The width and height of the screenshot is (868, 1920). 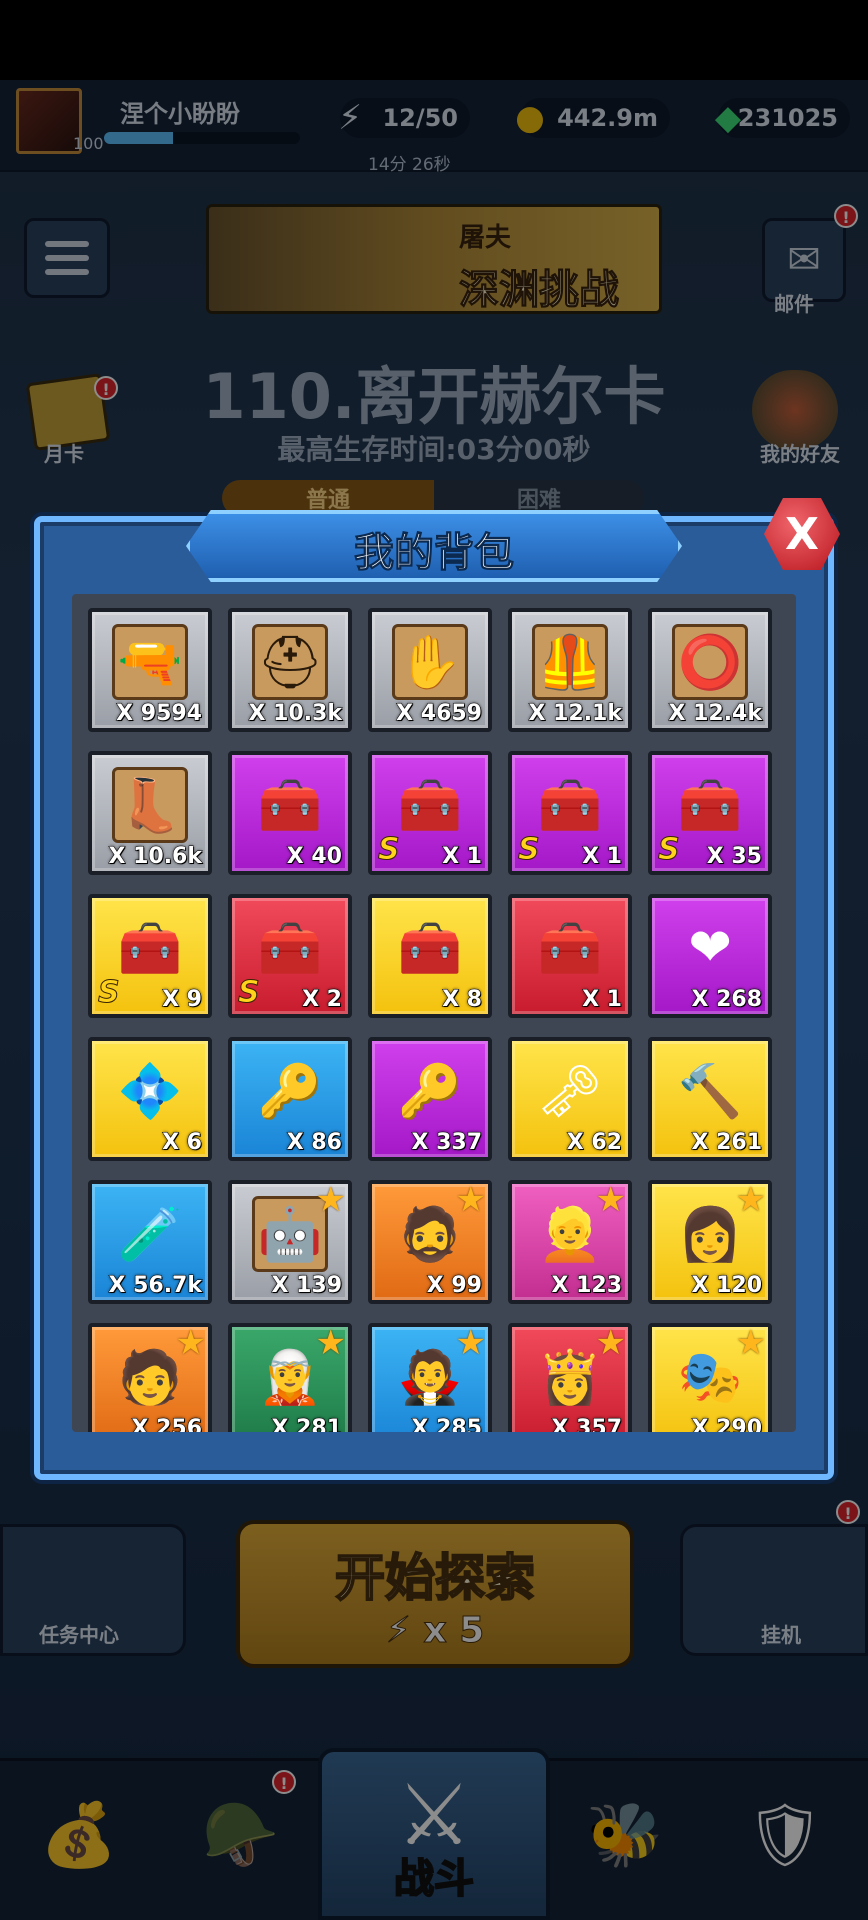 What do you see at coordinates (430, 805) in the screenshot?
I see `purple-s-chest-icon: 🧰` at bounding box center [430, 805].